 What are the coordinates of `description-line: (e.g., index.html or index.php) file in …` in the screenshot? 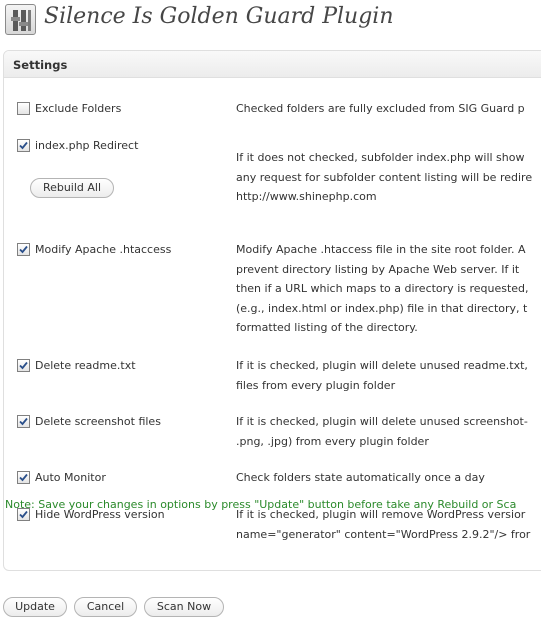 It's located at (382, 308).